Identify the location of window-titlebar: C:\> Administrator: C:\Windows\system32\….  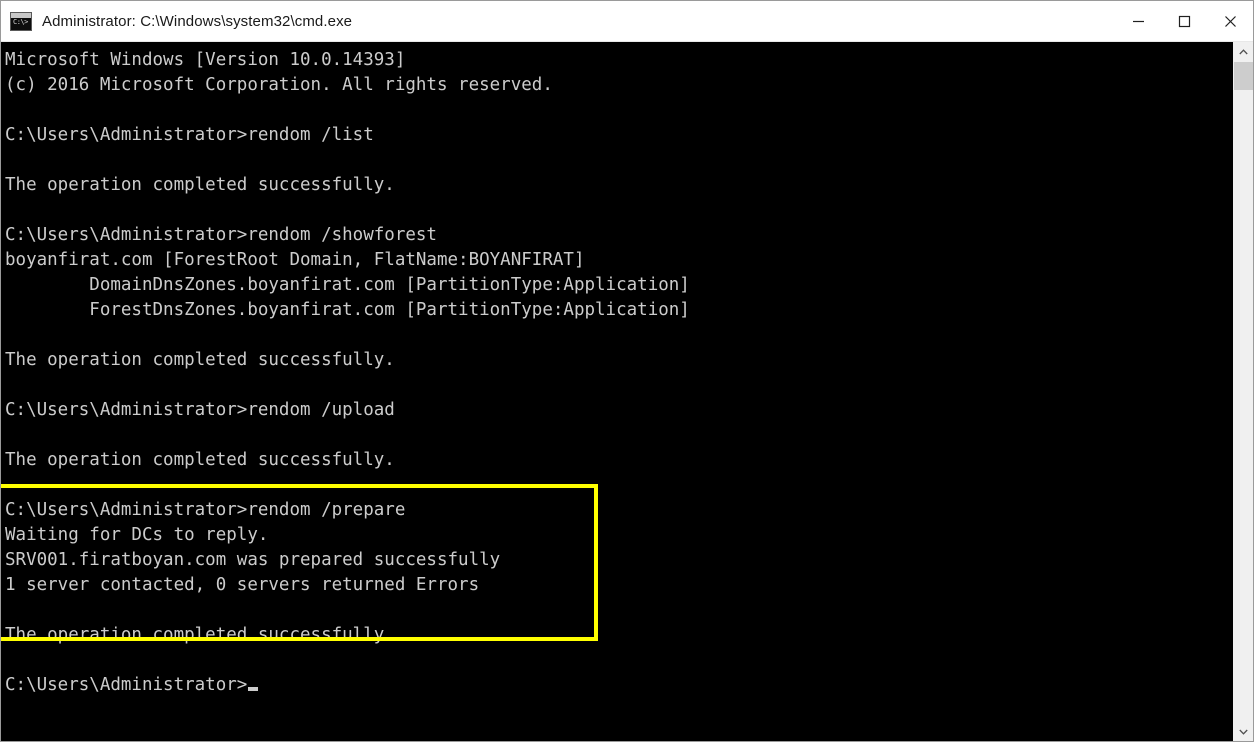
(627, 21).